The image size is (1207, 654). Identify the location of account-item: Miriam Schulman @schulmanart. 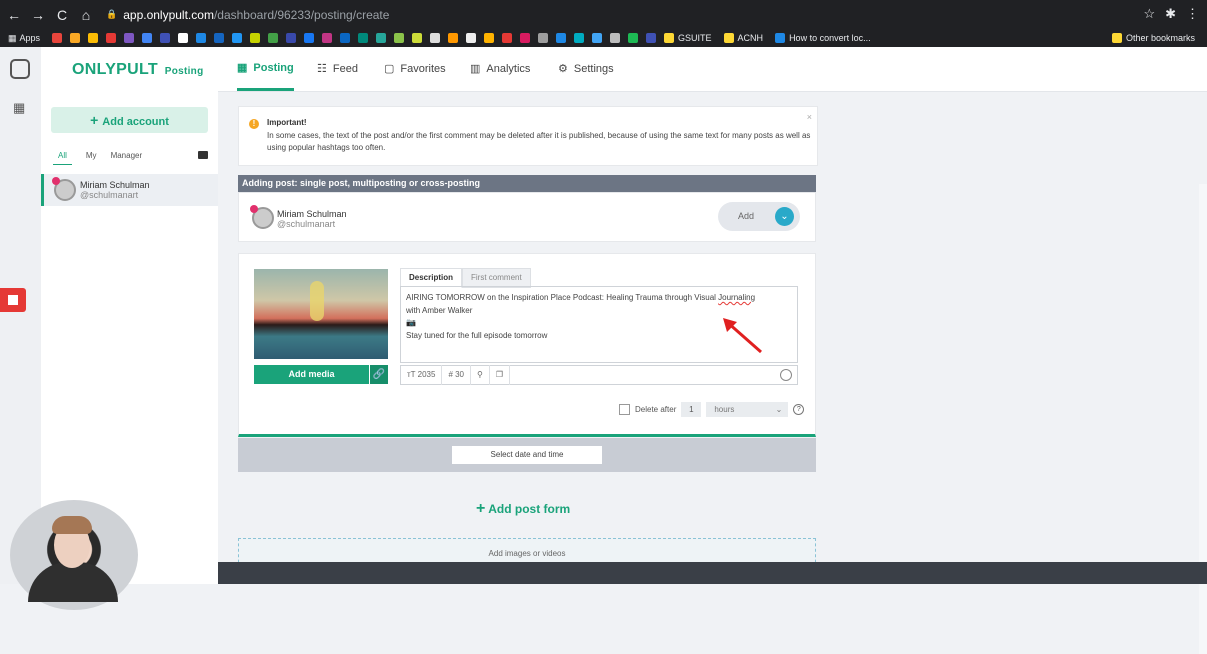
(129, 190).